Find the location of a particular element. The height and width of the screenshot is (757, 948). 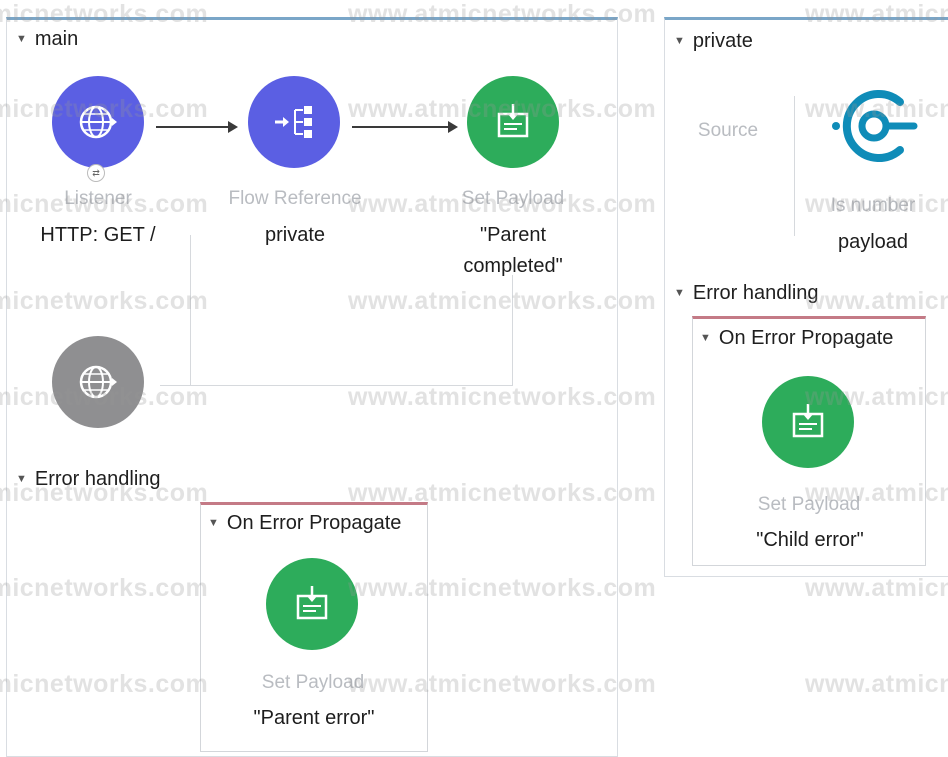

private-flow-header: ▼ private is located at coordinates (713, 41).